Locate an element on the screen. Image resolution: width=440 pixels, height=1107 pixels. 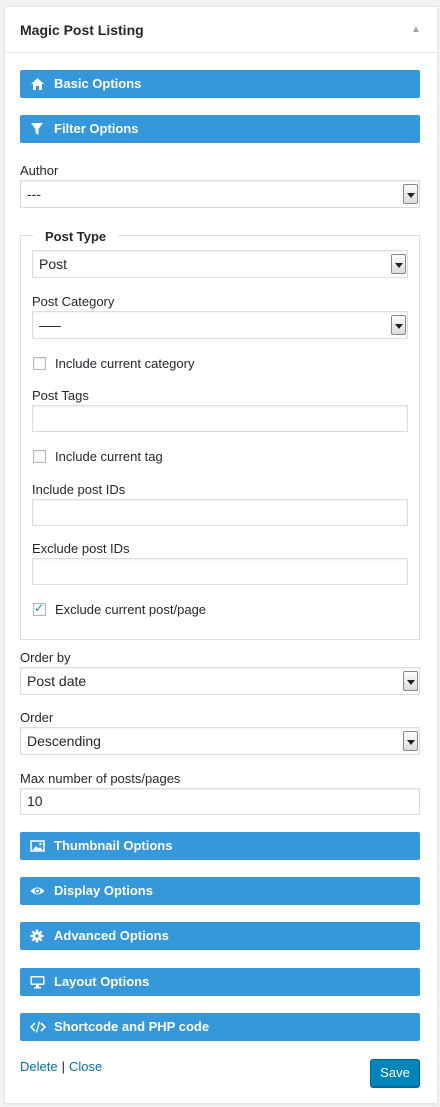
basic-options-label: Basic Options is located at coordinates (98, 83).